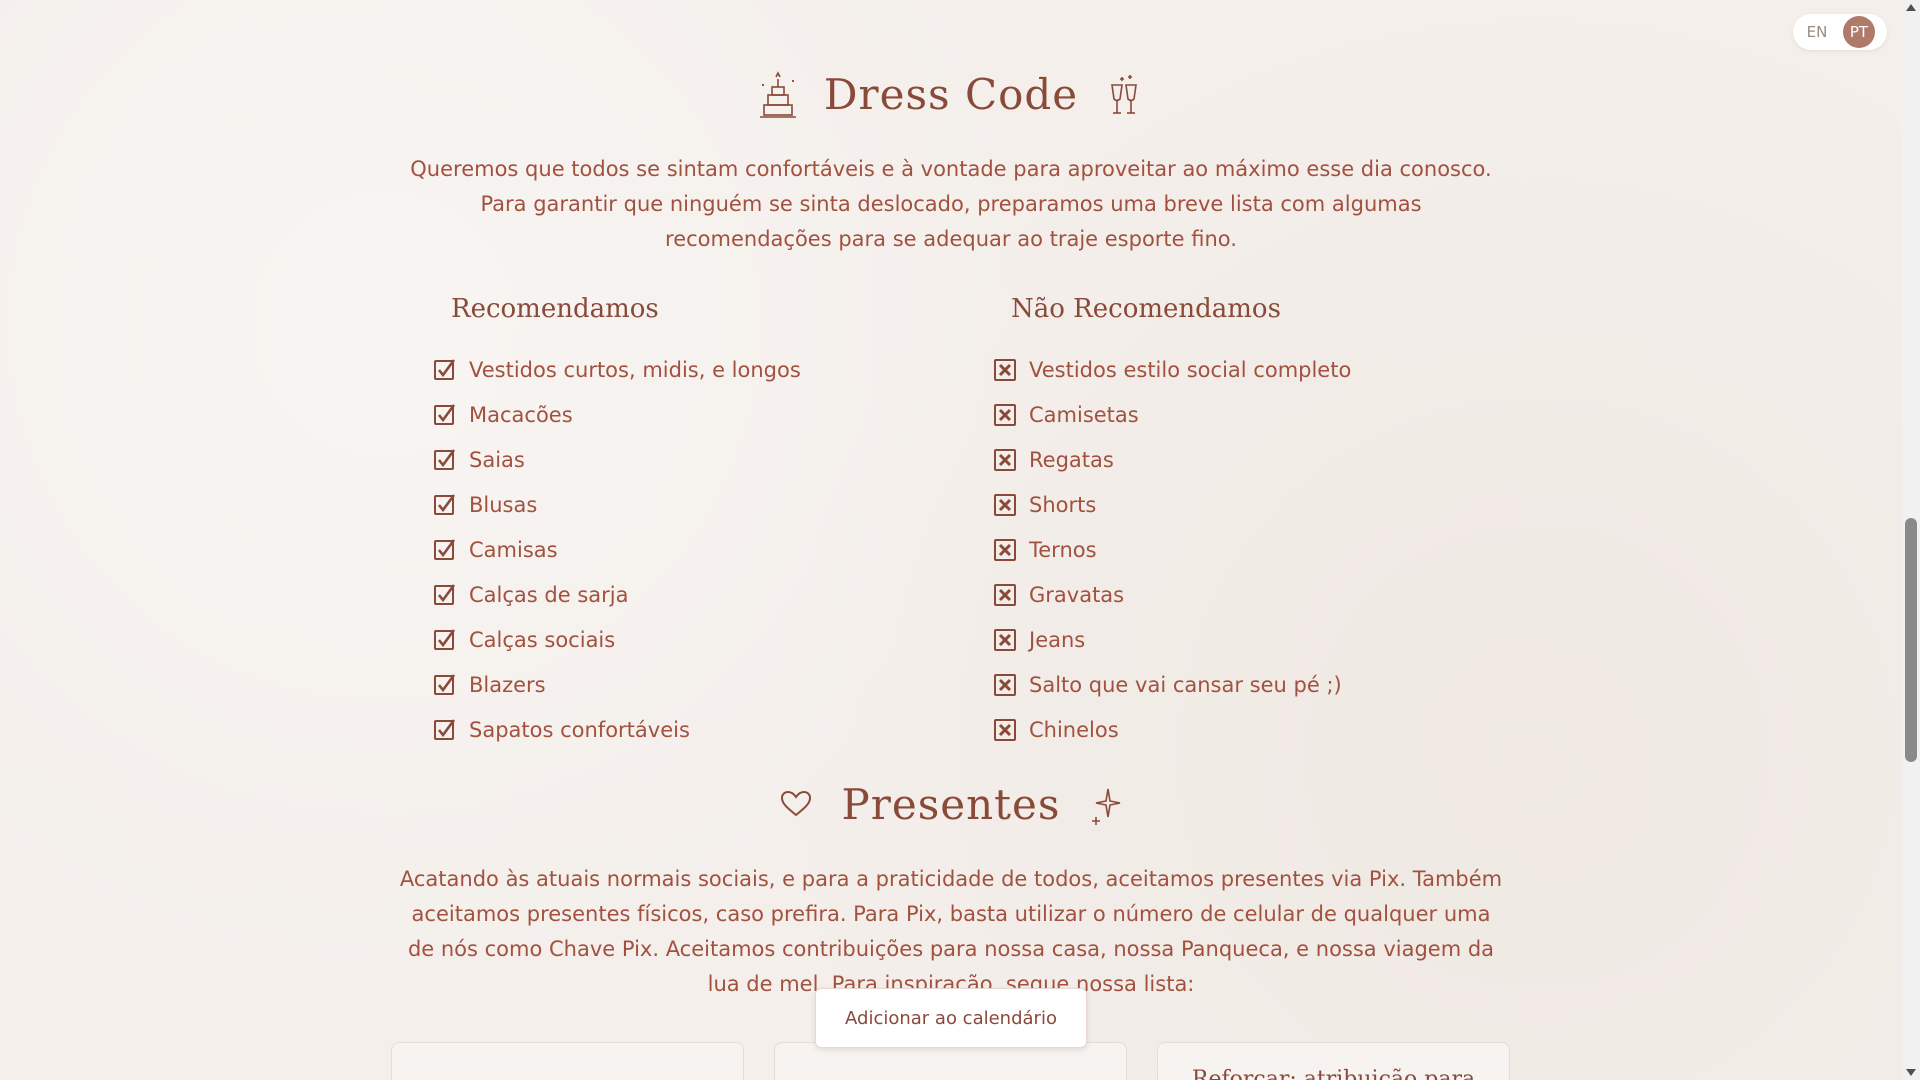 The image size is (1920, 1080). What do you see at coordinates (521, 414) in the screenshot?
I see `list-item-label: Macacões` at bounding box center [521, 414].